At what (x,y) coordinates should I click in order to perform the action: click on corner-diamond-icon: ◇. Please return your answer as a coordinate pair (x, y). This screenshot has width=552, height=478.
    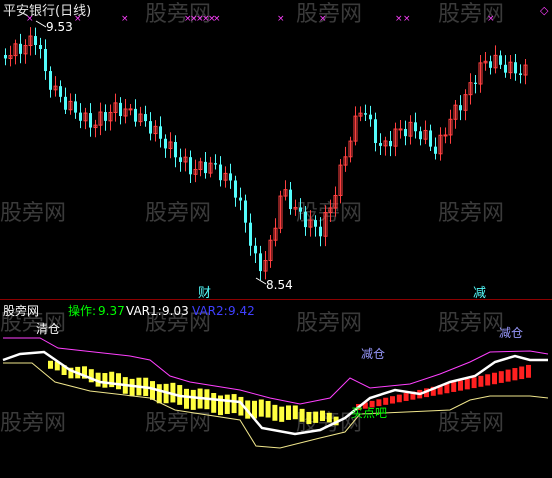
    Looking at the image, I should click on (544, 10).